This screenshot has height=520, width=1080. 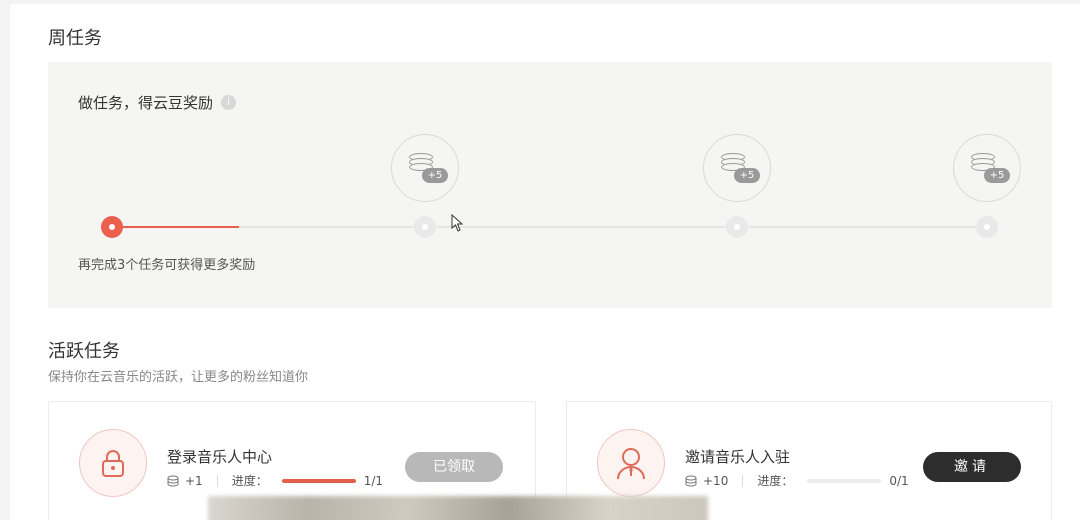 I want to click on blurred-content, so click(x=458, y=508).